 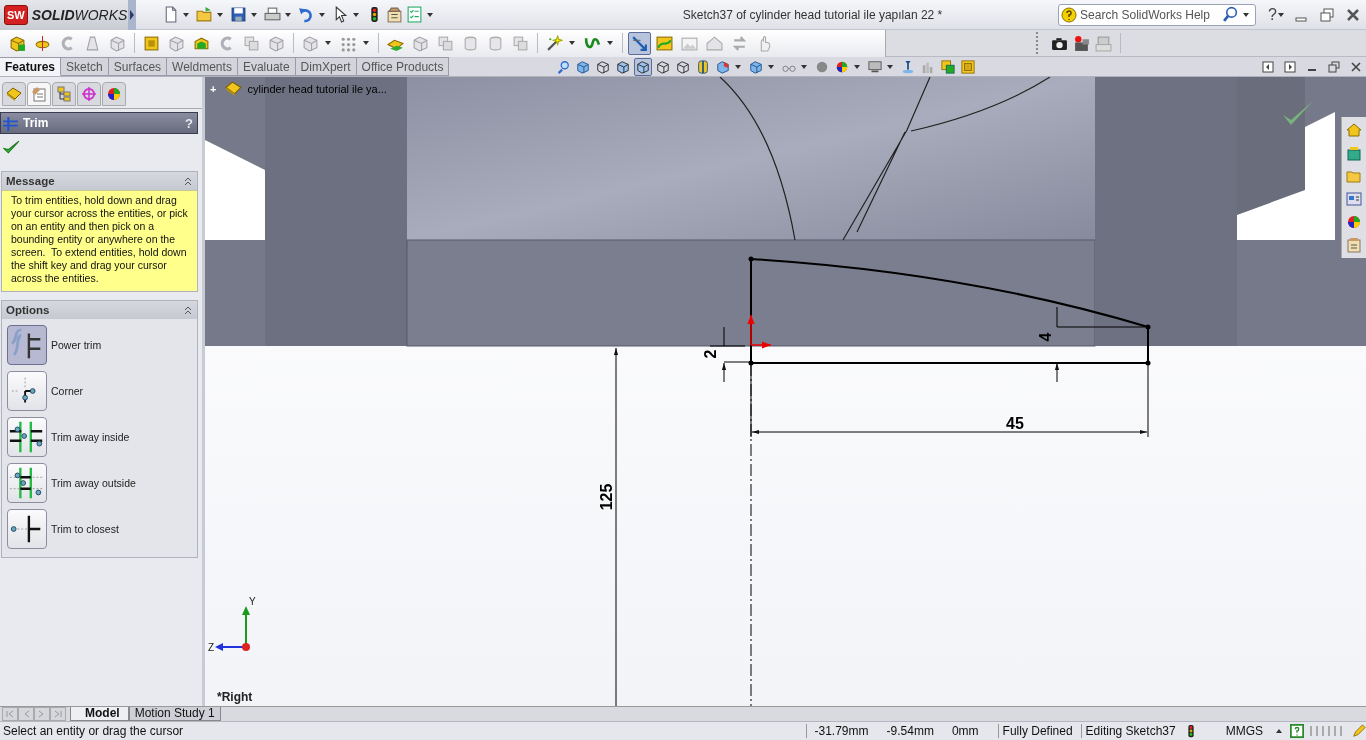 I want to click on section-header: Message, so click(x=99, y=181).